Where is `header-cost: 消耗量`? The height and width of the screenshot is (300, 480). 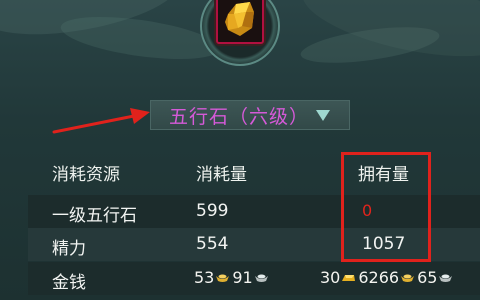 header-cost: 消耗量 is located at coordinates (221, 175).